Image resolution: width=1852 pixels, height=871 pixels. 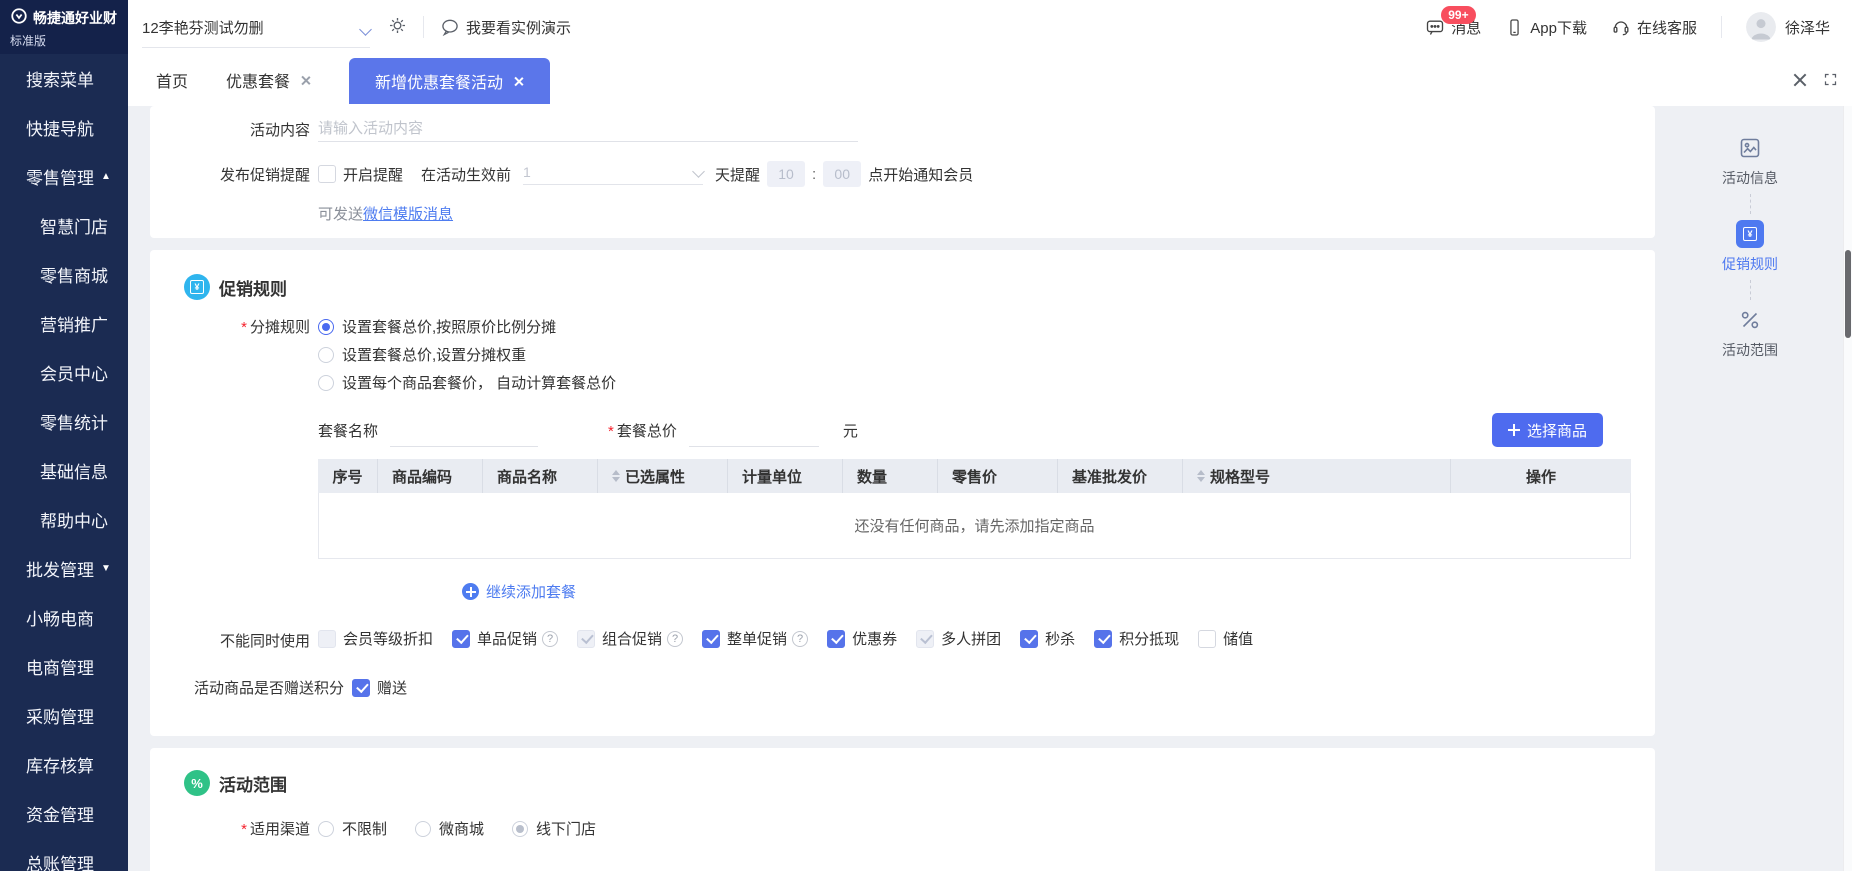 I want to click on sidebar-item: 资金管理, so click(x=64, y=813).